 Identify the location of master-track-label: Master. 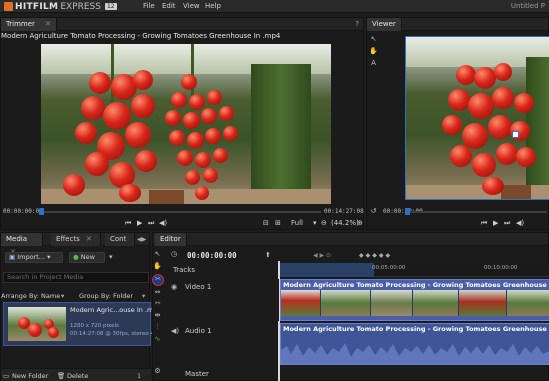
(197, 374).